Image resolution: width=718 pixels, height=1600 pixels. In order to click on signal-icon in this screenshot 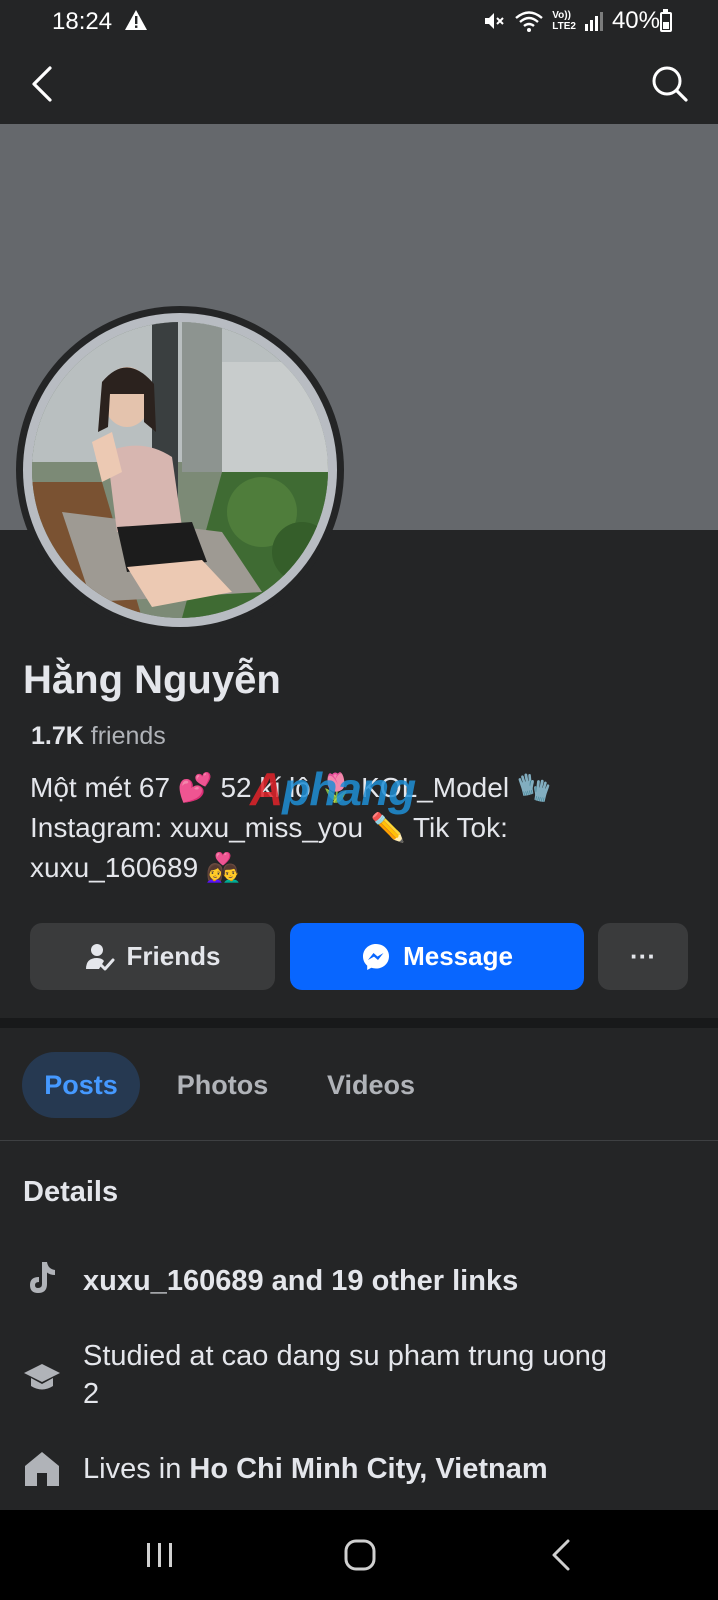, I will do `click(593, 21)`.